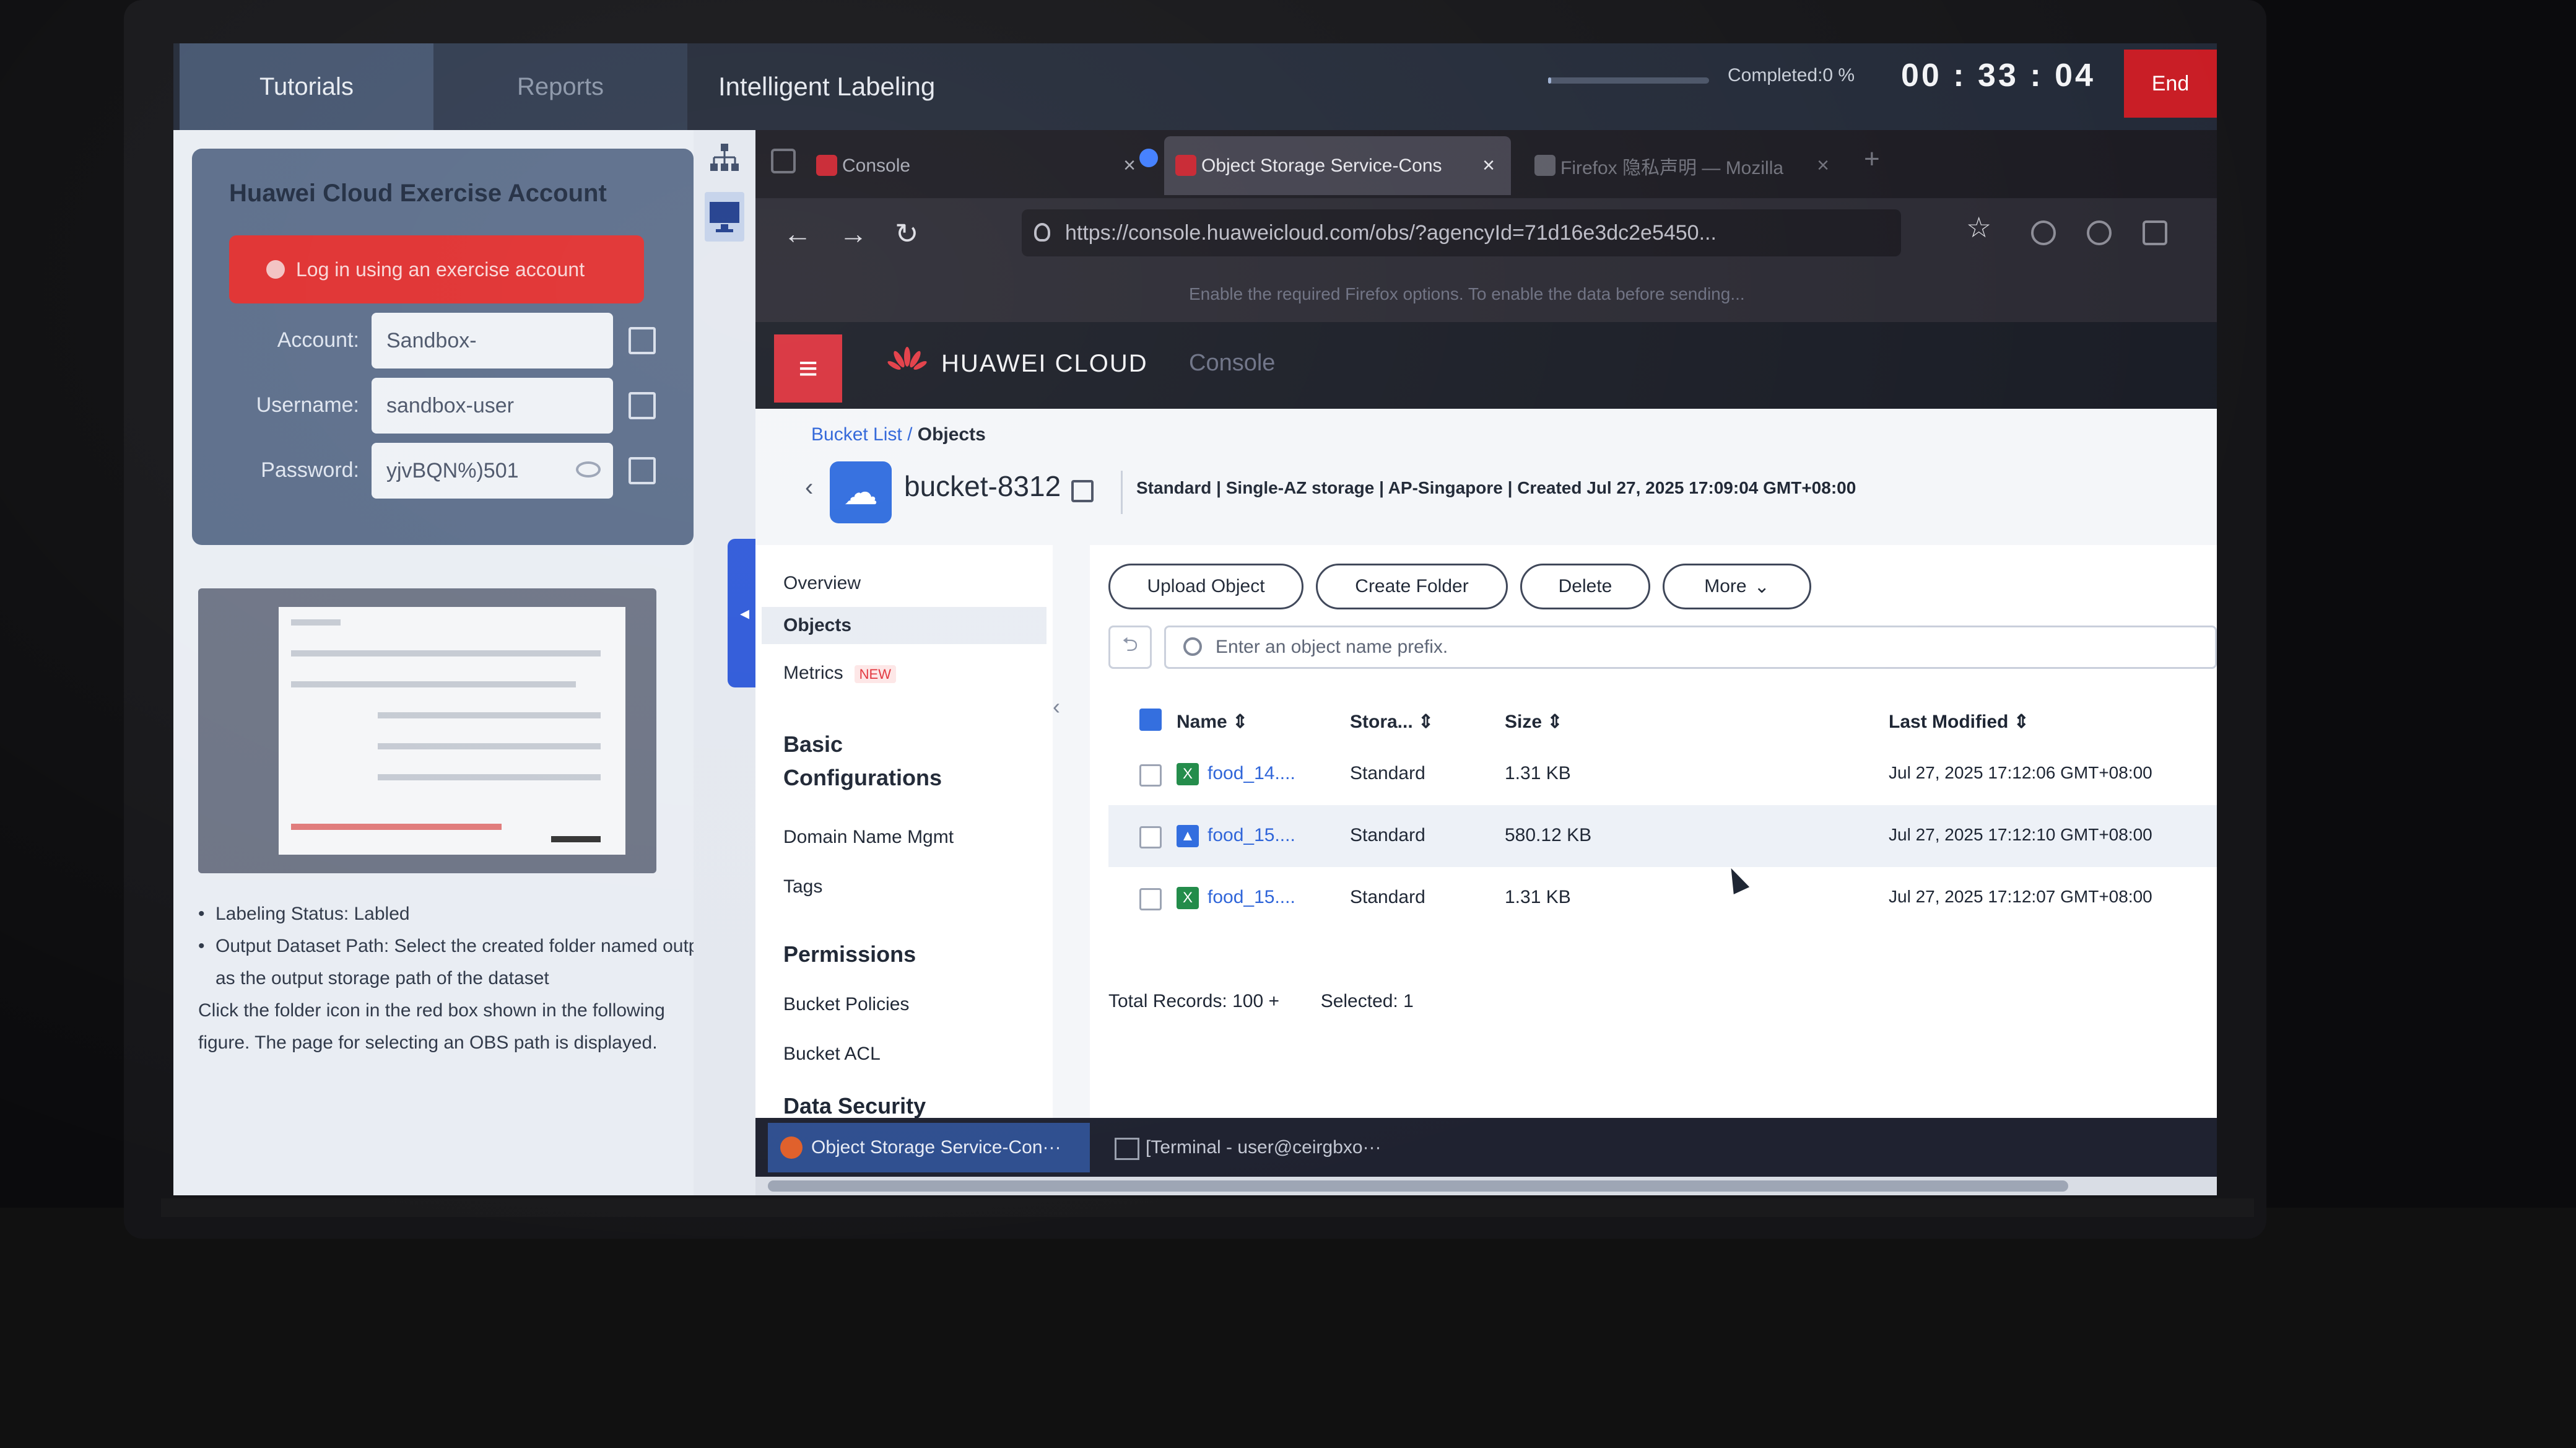  I want to click on more-label: More, so click(1725, 586).